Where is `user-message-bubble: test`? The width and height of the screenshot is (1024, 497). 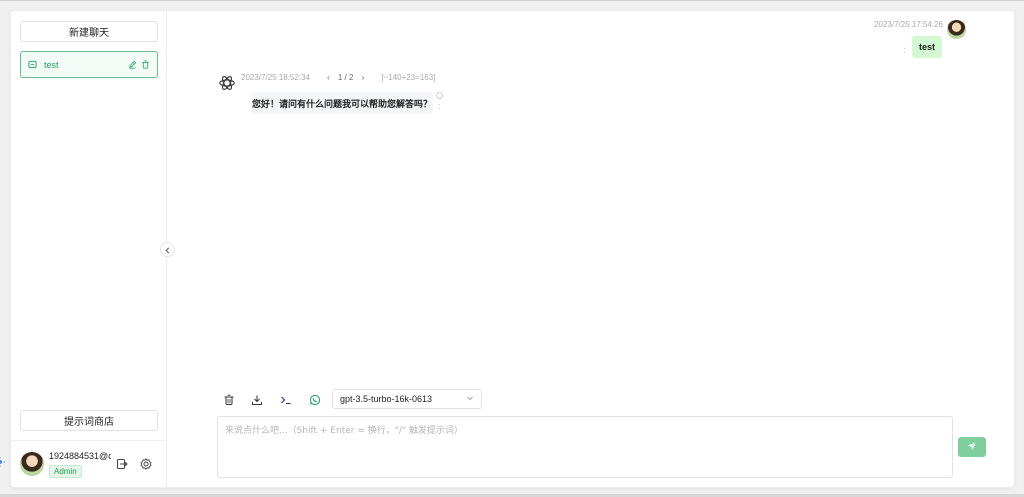 user-message-bubble: test is located at coordinates (927, 47).